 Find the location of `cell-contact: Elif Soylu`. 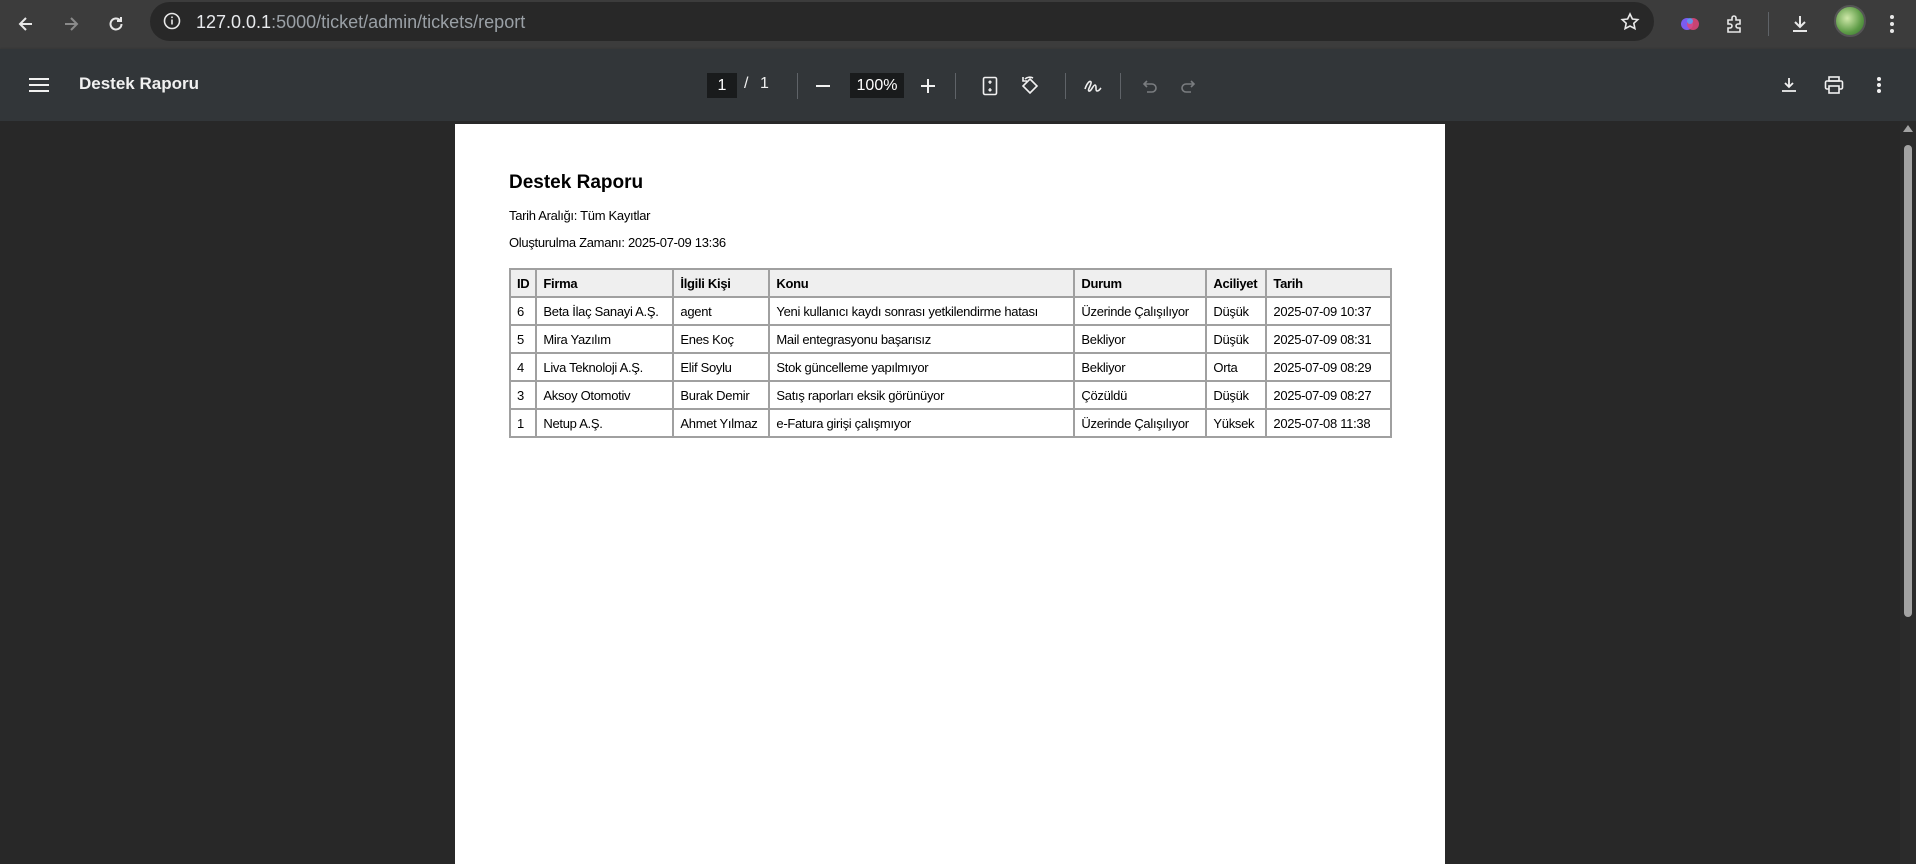

cell-contact: Elif Soylu is located at coordinates (721, 367).